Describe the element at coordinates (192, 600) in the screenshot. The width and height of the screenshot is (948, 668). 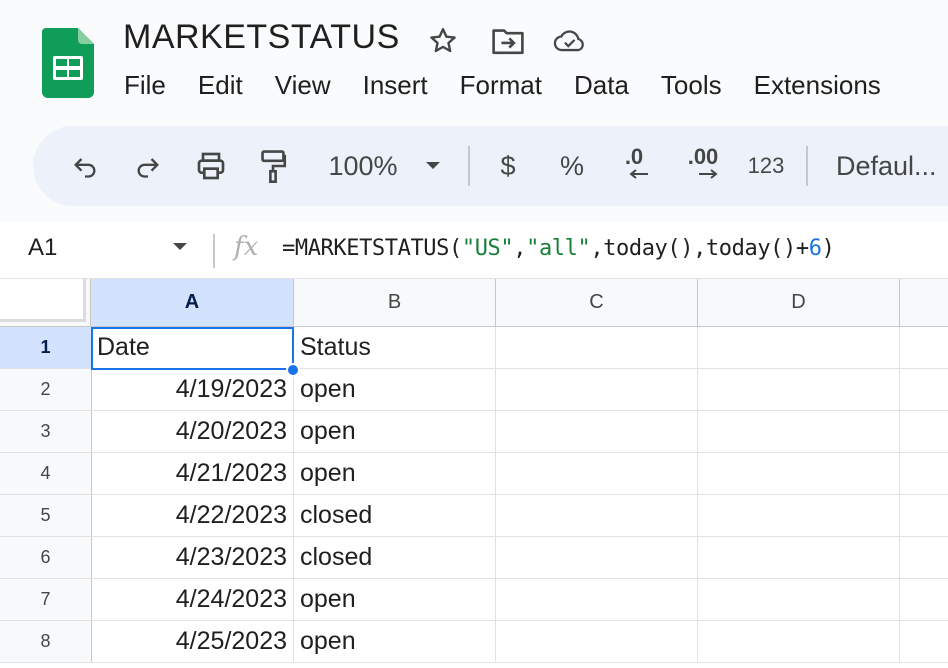
I see `cell-a7: 4/24/2023` at that location.